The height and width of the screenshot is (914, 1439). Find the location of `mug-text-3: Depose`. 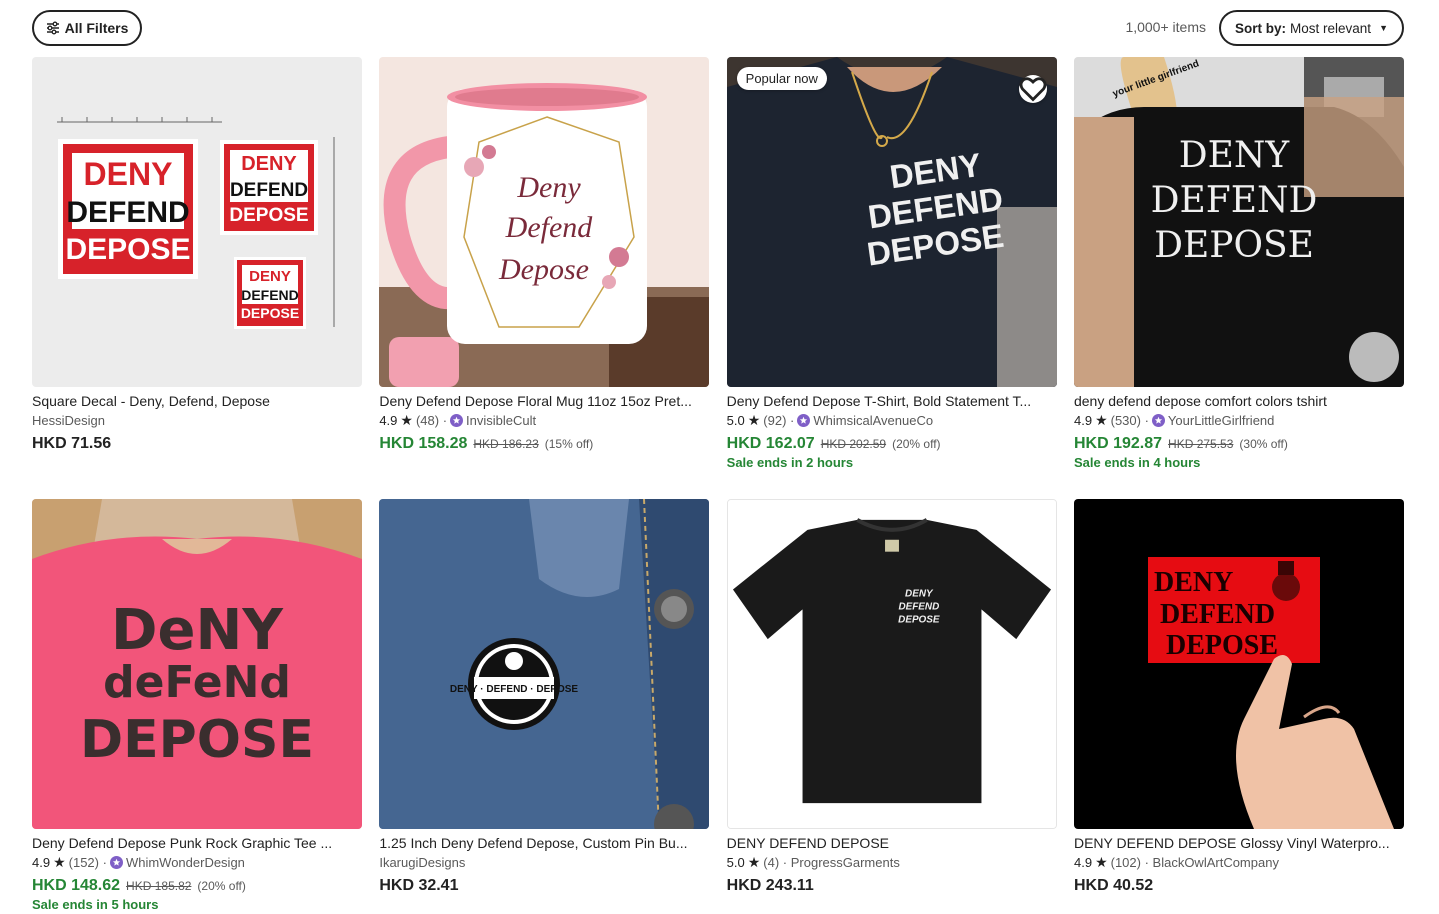

mug-text-3: Depose is located at coordinates (543, 269).